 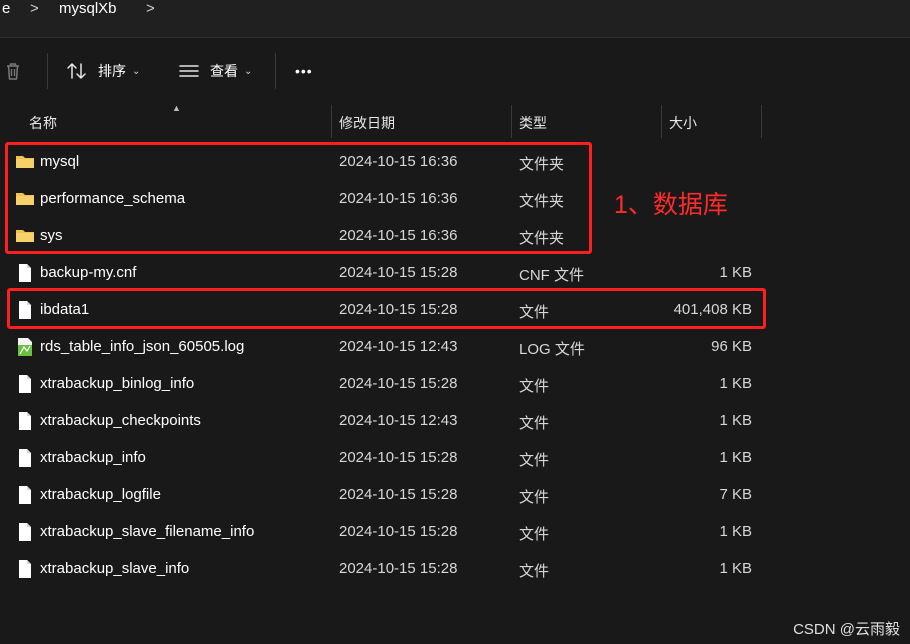 What do you see at coordinates (731, 346) in the screenshot?
I see `file-size: 96 KB` at bounding box center [731, 346].